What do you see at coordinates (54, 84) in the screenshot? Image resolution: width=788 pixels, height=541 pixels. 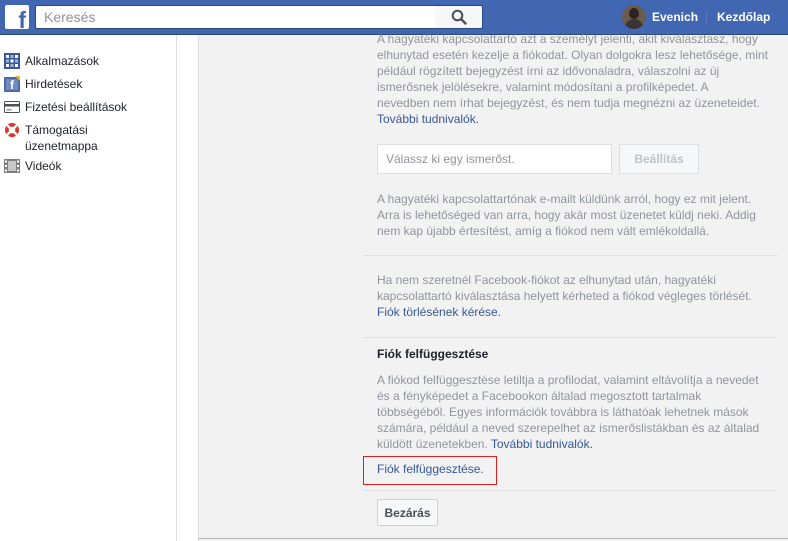 I see `sidebar-item-label: Hirdetések` at bounding box center [54, 84].